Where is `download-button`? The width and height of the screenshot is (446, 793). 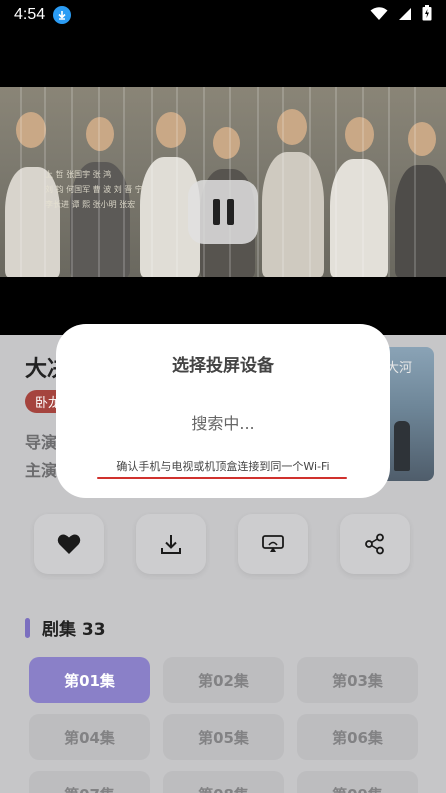
download-button is located at coordinates (171, 544).